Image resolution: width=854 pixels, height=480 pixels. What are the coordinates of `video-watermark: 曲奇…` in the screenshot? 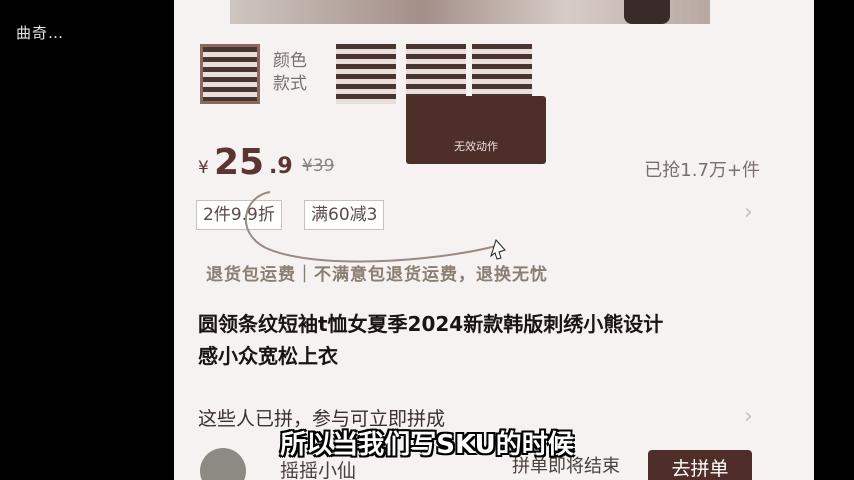 It's located at (40, 33).